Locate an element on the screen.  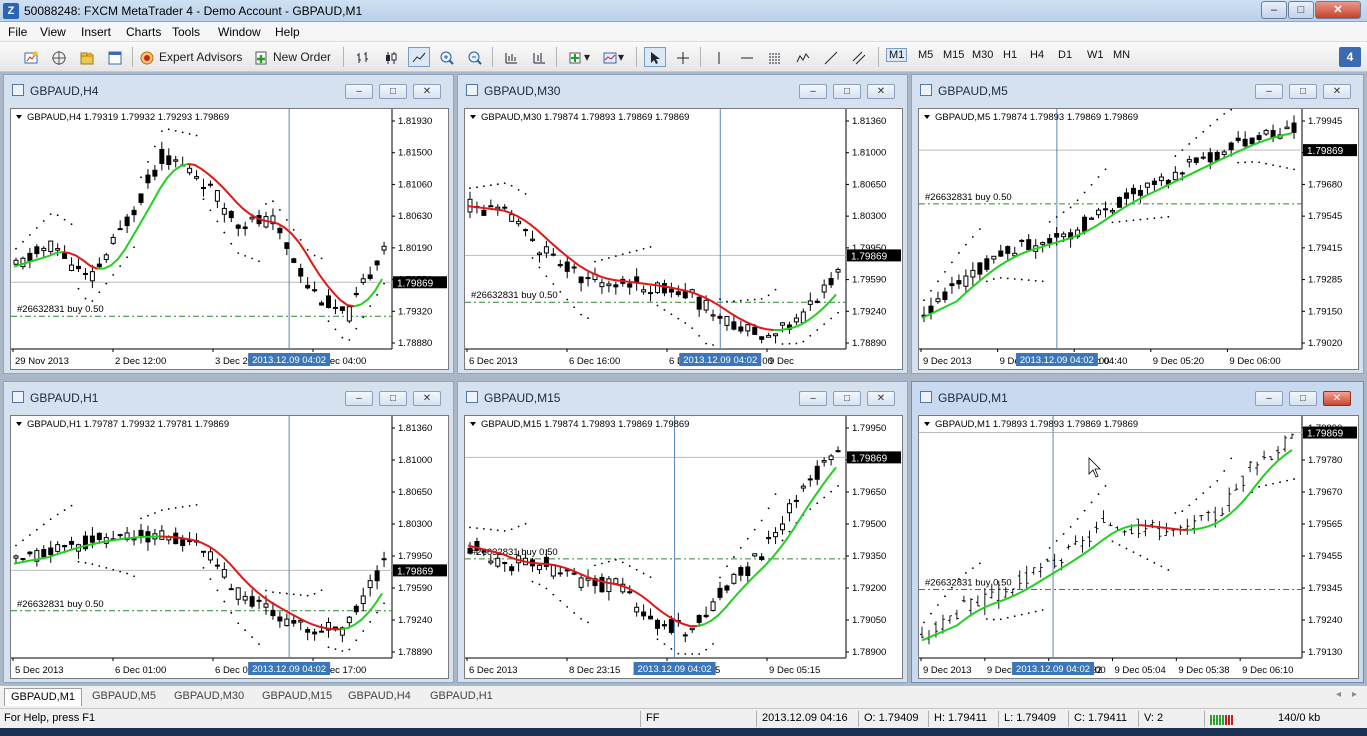
timeframe-mn: MN is located at coordinates (1121, 55).